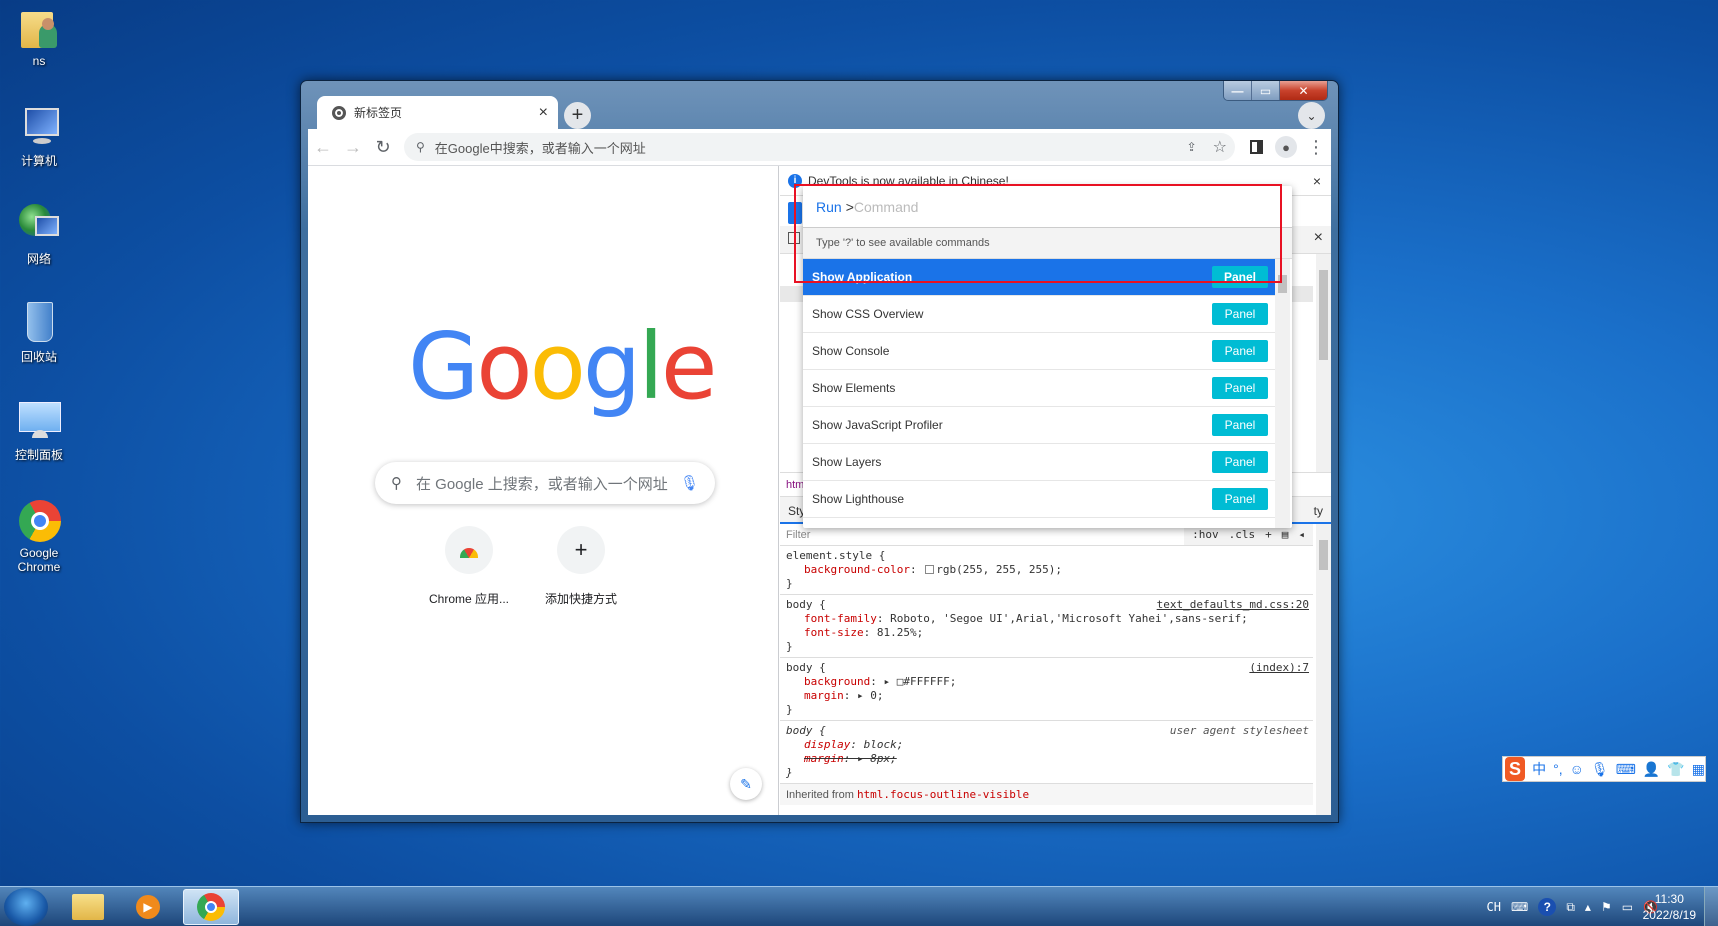  What do you see at coordinates (420, 147) in the screenshot?
I see `search-icon: ⚲` at bounding box center [420, 147].